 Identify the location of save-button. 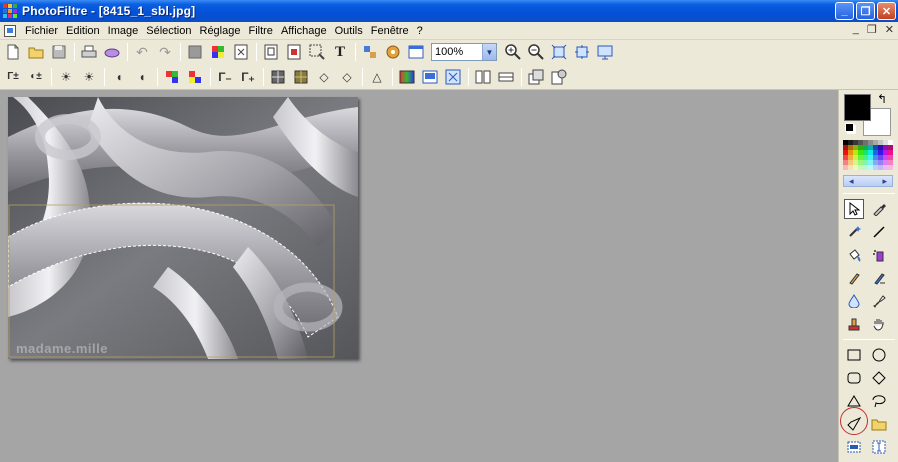
(59, 52).